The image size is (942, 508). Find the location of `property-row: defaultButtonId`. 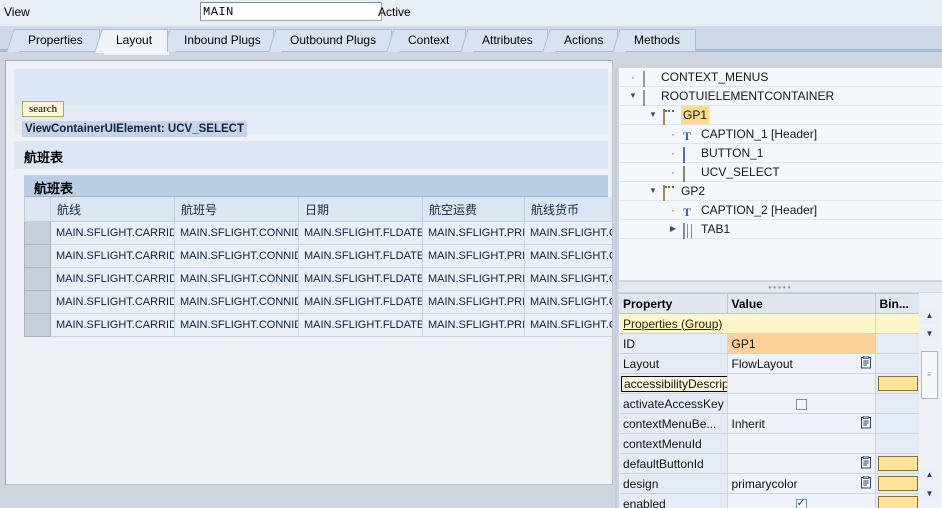

property-row: defaultButtonId is located at coordinates (769, 463).